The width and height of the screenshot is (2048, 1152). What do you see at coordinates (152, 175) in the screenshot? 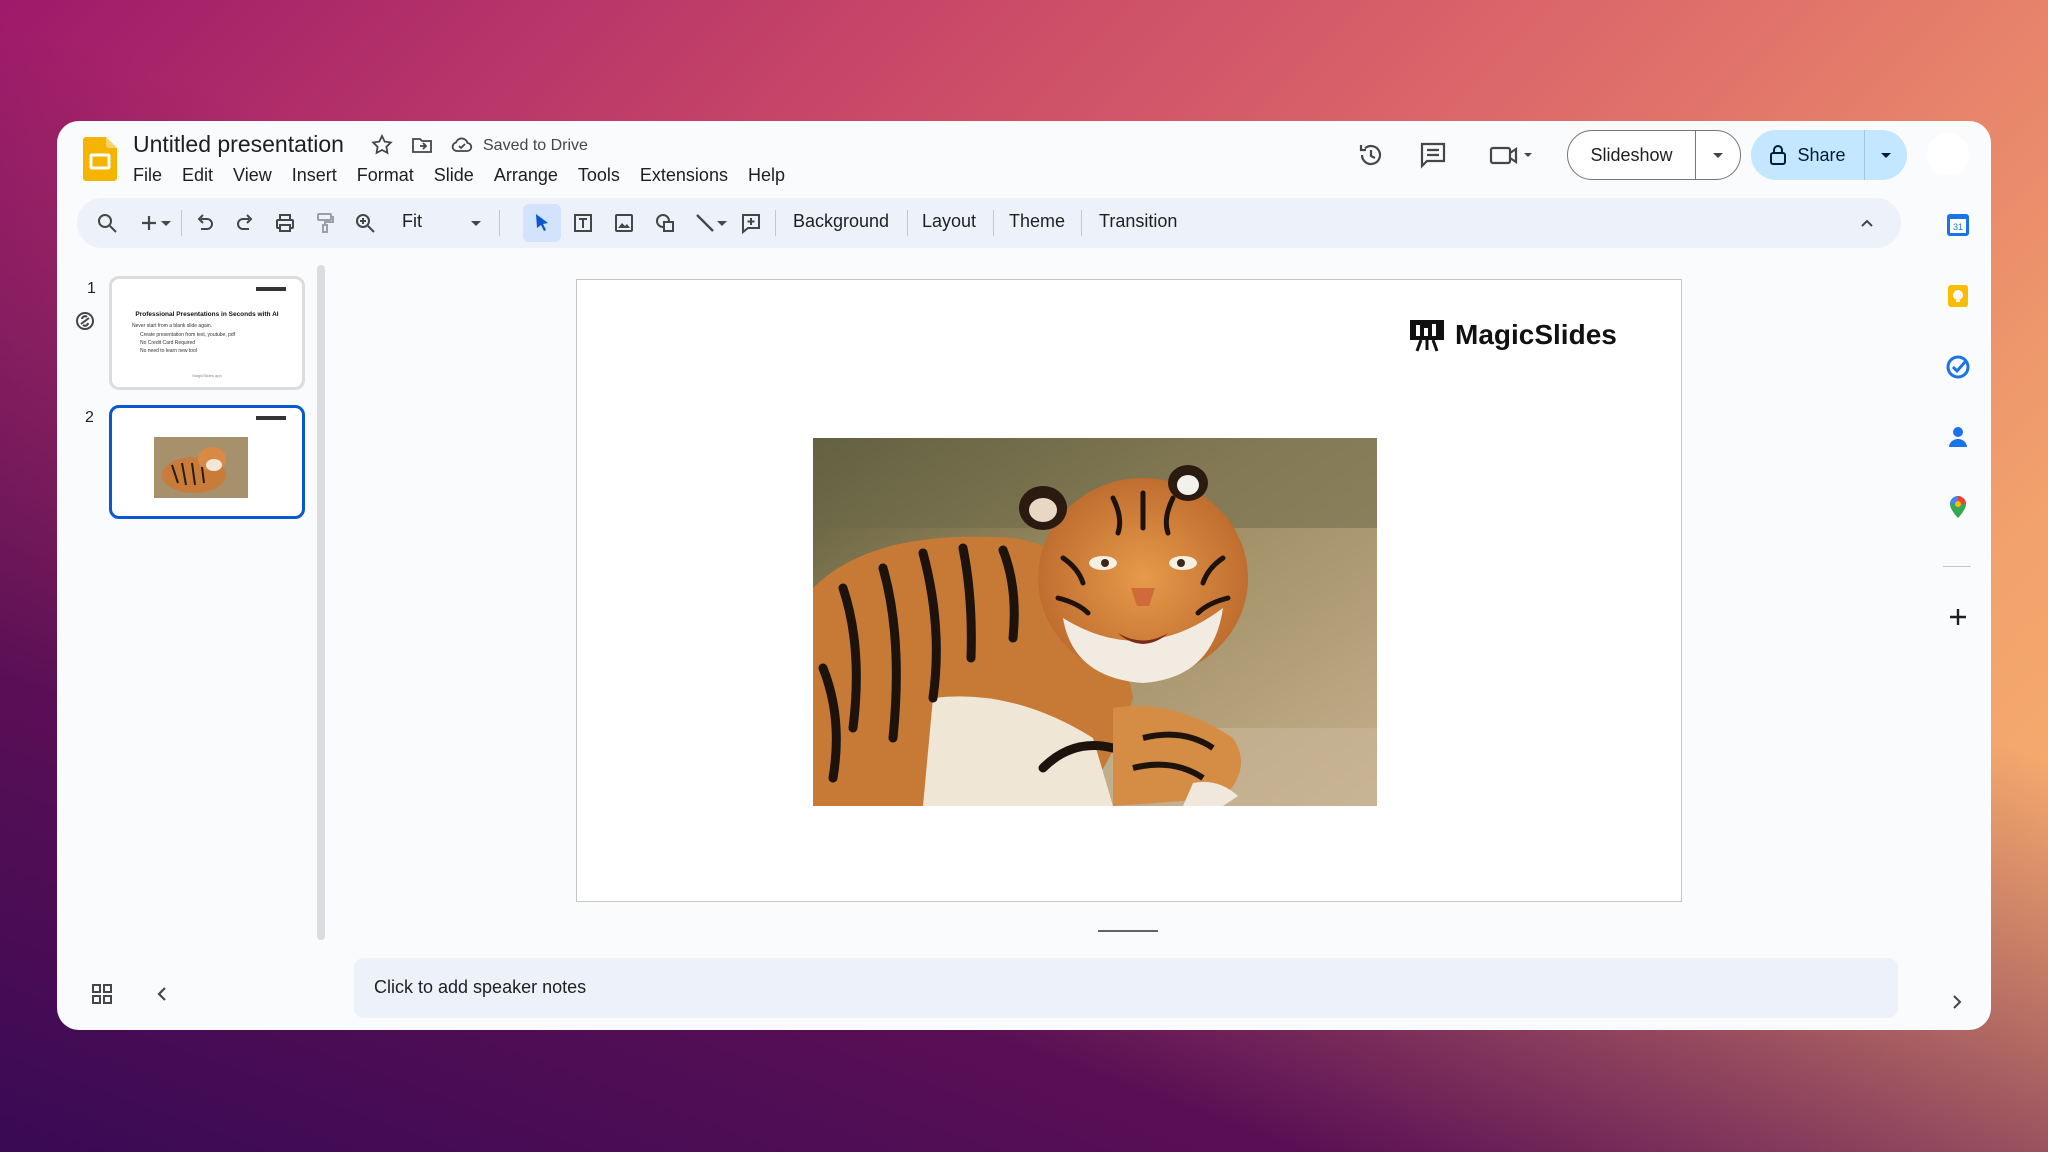
I see `menu-file: File` at bounding box center [152, 175].